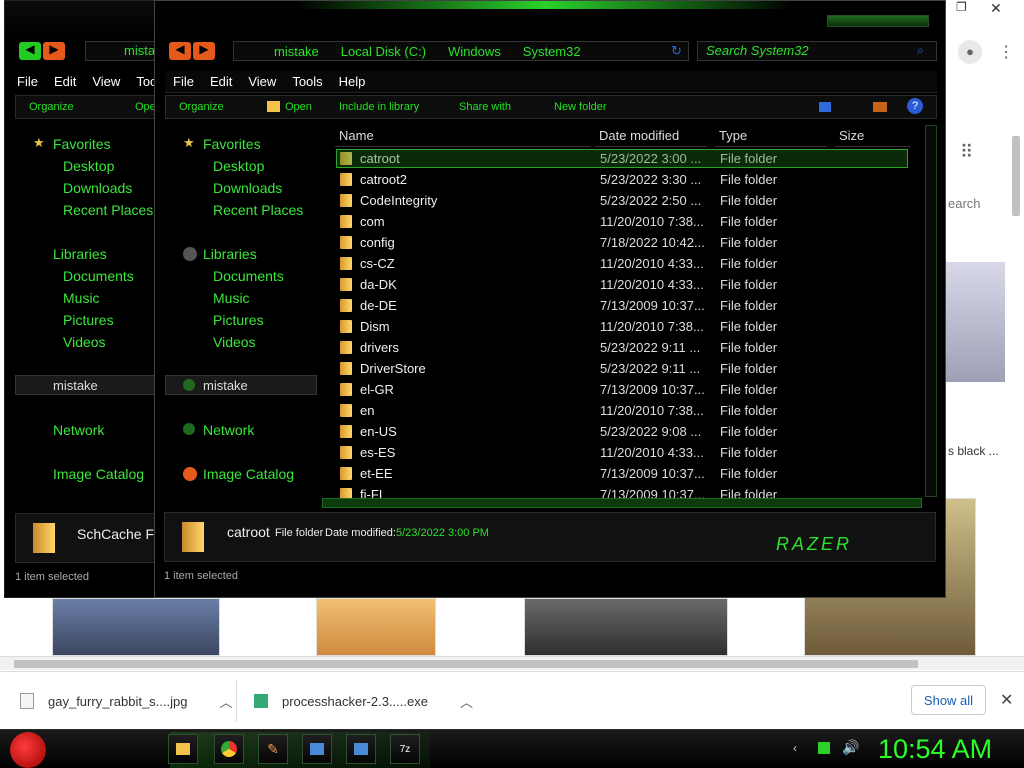 The image size is (1024, 768). I want to click on file-row: Dism 11/20/2010 7:38... File folder, so click(624, 326).